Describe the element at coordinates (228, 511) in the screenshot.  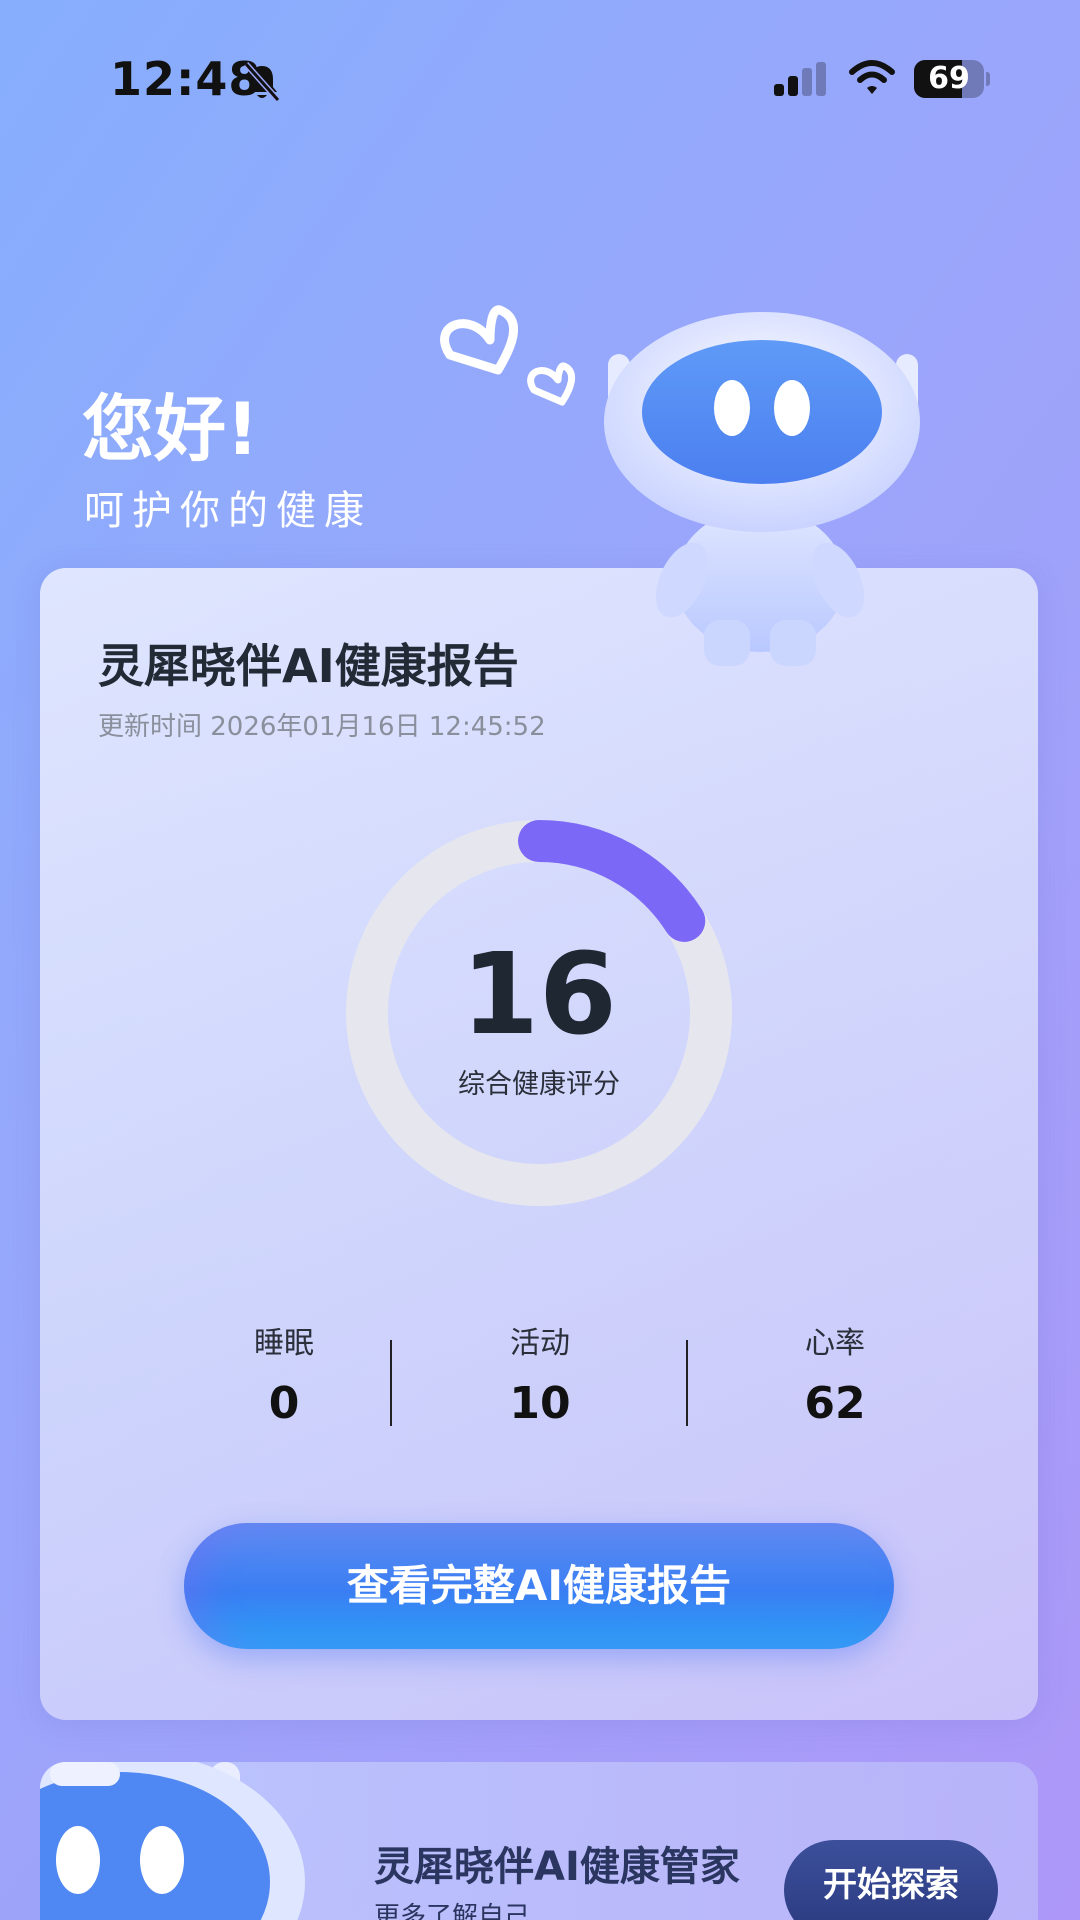
I see `greeting-subtitle: 呵护你的健康` at that location.